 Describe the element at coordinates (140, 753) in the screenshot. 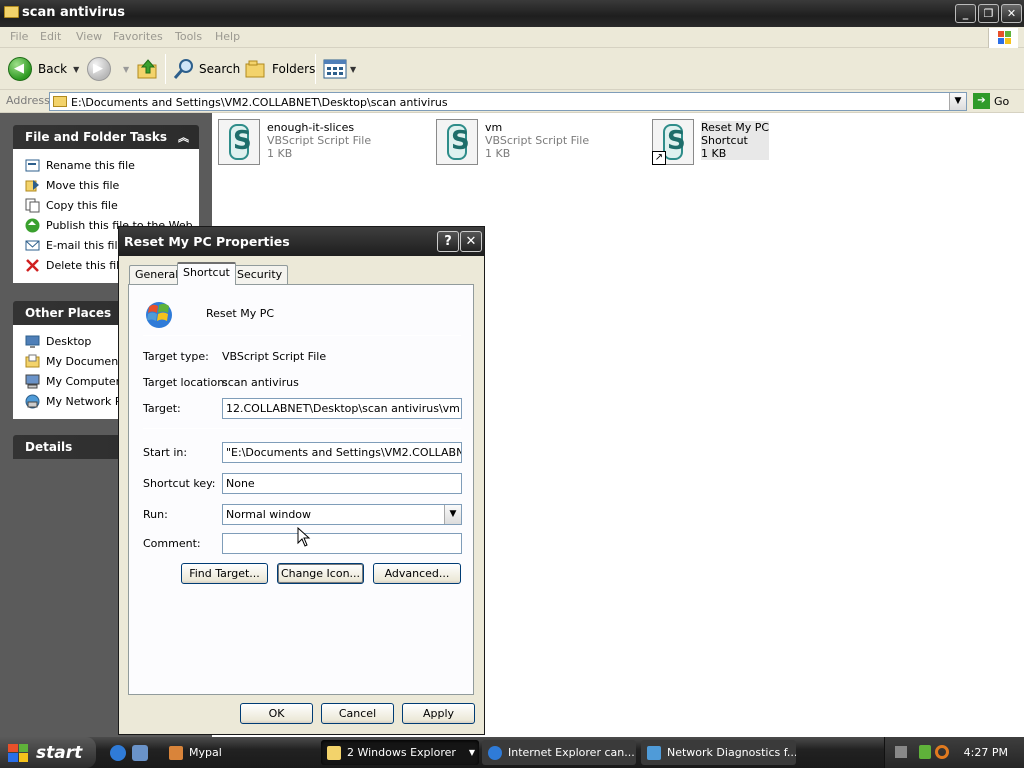

I see `show-desktop-icon` at that location.